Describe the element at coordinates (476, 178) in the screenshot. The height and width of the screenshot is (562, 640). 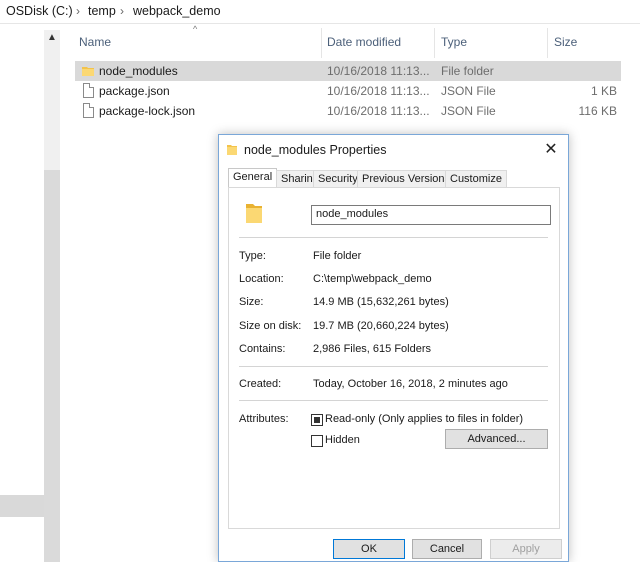
I see `tab-customize: Customize` at that location.